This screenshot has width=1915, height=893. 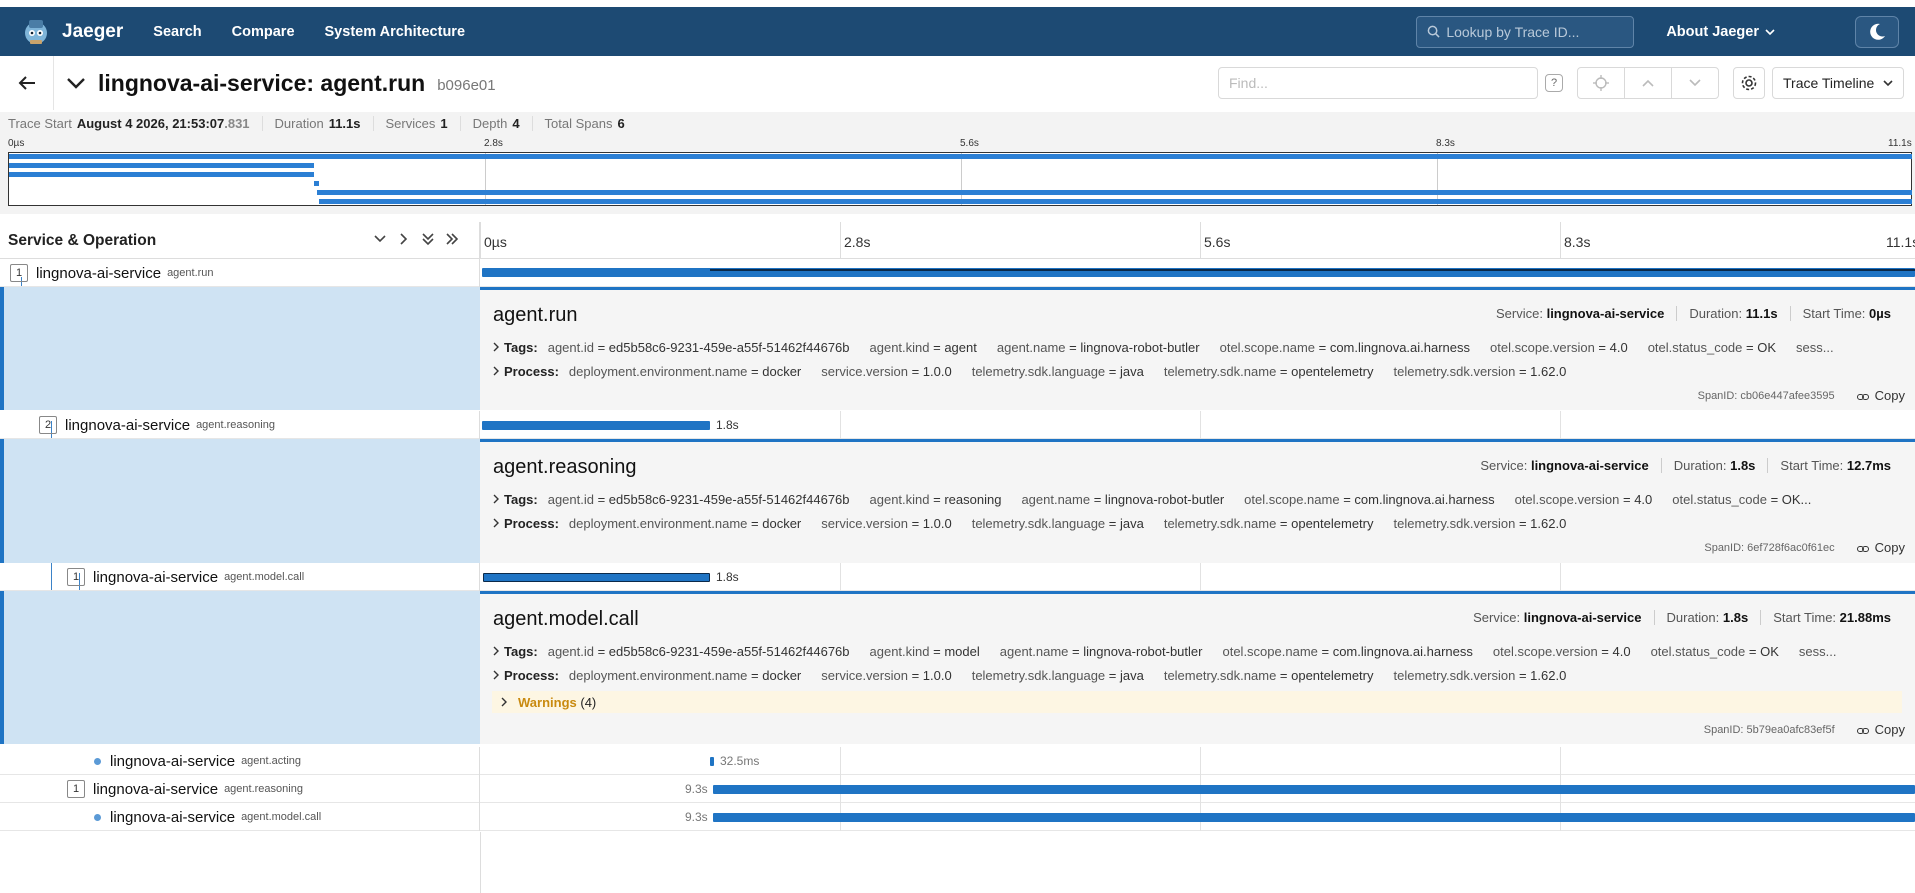 What do you see at coordinates (240, 789) in the screenshot?
I see `span-name-cell: 1 lingnova-ai-service agent.reasoning` at bounding box center [240, 789].